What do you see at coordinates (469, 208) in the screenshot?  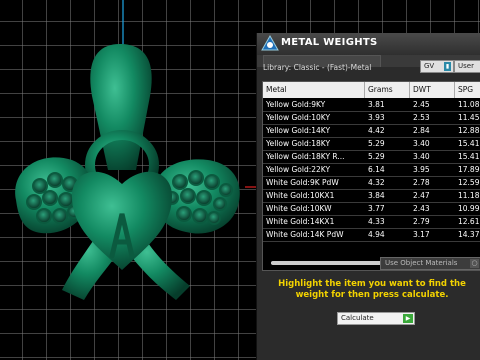 I see `cell-spg: 10.99` at bounding box center [469, 208].